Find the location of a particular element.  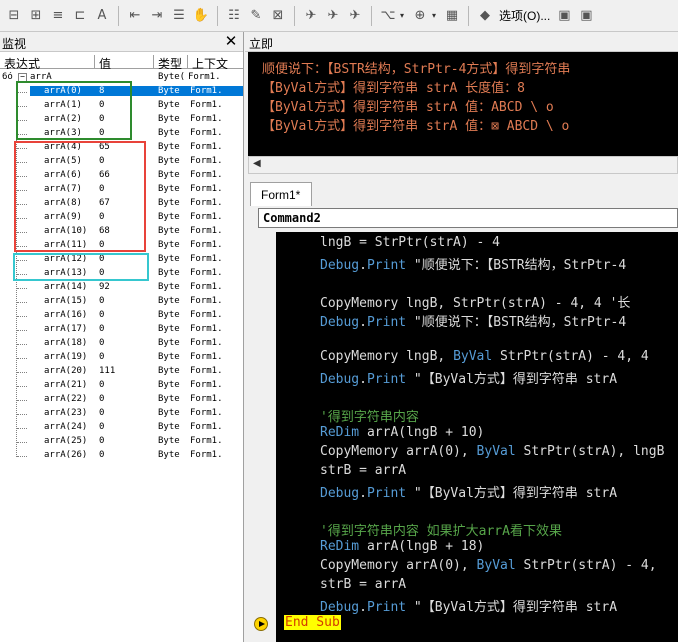

watch-row: arrA(23) 0 Byte Form1. is located at coordinates (121, 414).